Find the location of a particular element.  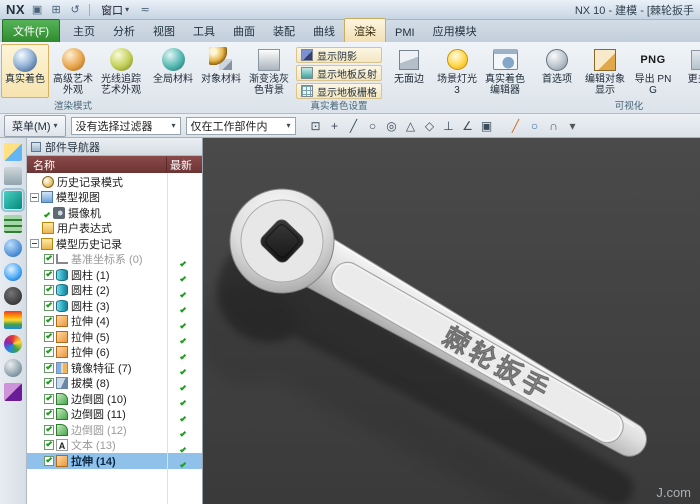

save-icon: ▣ is located at coordinates (37, 9).